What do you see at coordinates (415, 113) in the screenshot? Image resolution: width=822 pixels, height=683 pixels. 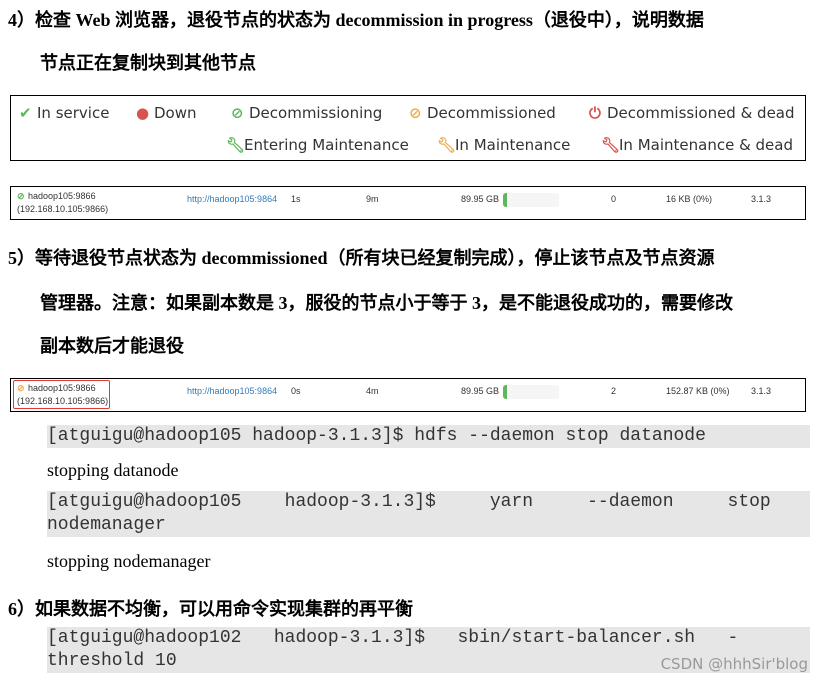 I see `decommissioned-icon: ⊘` at bounding box center [415, 113].